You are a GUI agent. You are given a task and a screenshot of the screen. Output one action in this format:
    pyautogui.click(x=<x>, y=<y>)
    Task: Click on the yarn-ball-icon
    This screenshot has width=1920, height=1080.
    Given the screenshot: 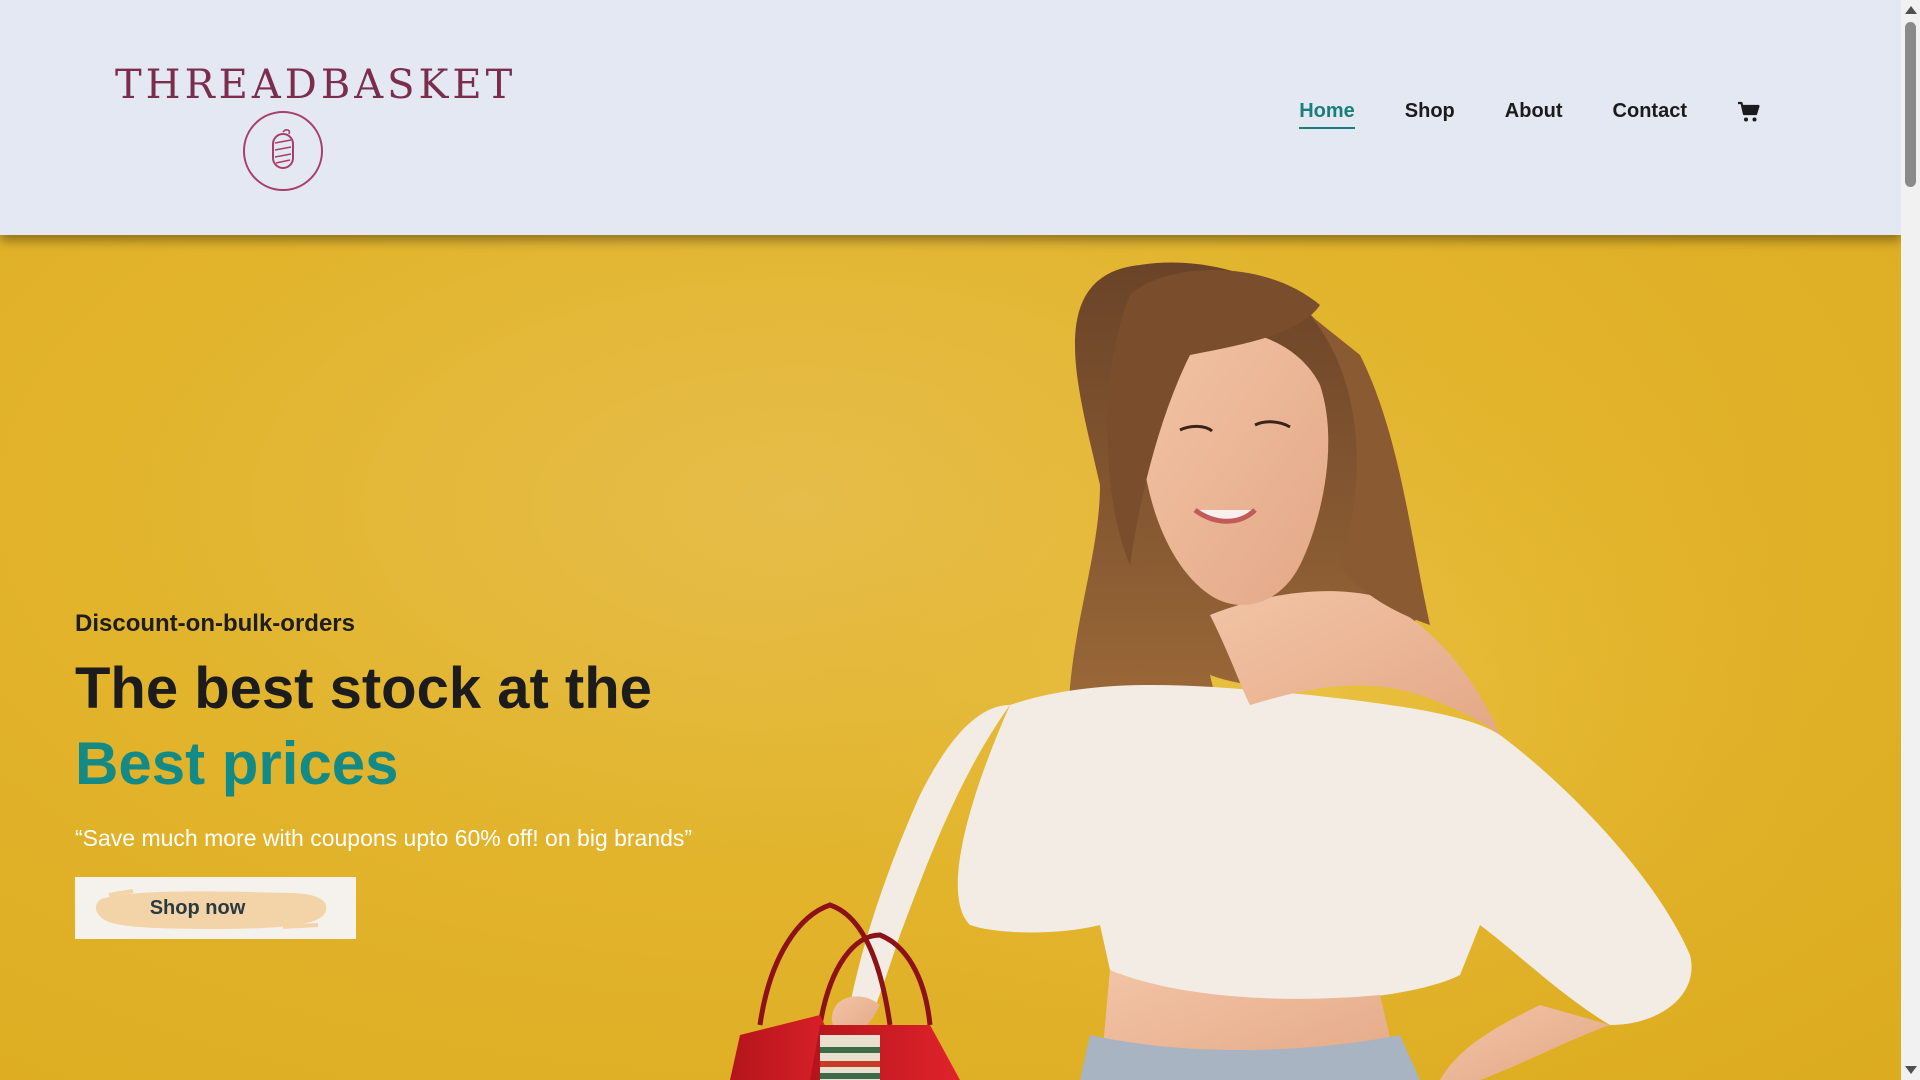 What is the action you would take?
    pyautogui.click(x=283, y=151)
    